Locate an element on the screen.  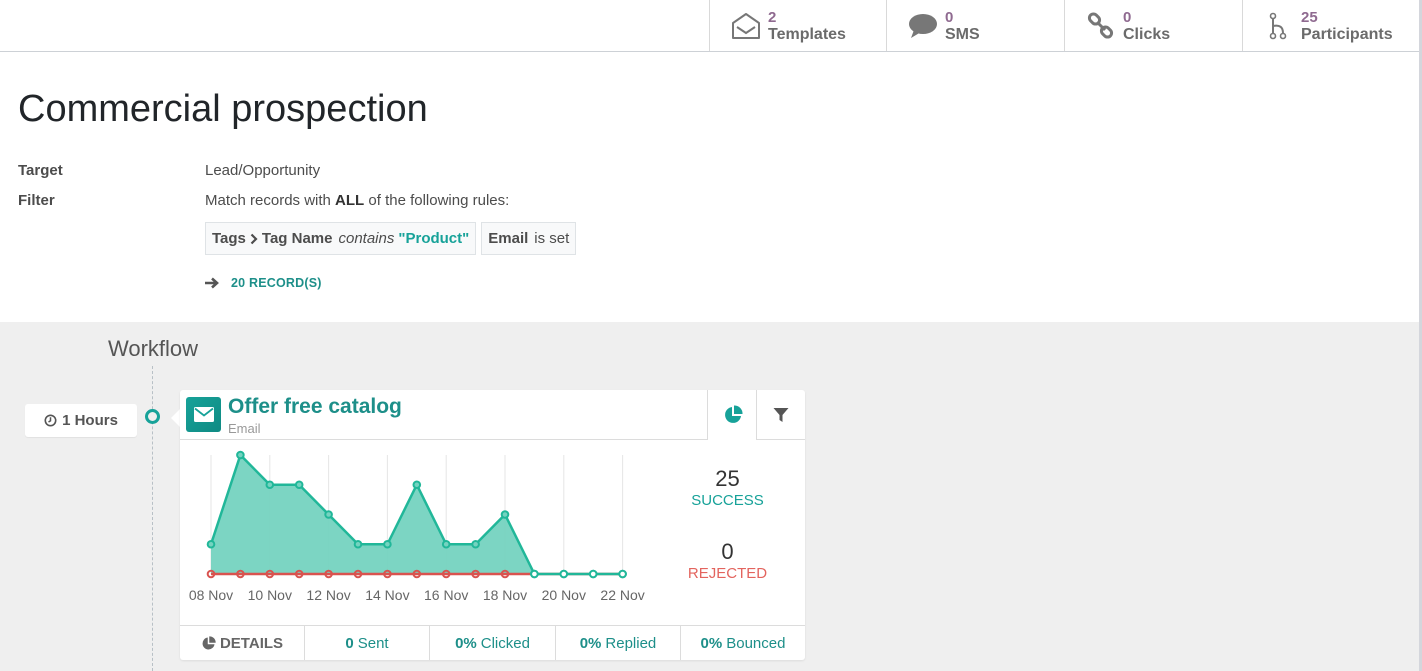
participants-stat-button: 25 Participants is located at coordinates (1331, 25).